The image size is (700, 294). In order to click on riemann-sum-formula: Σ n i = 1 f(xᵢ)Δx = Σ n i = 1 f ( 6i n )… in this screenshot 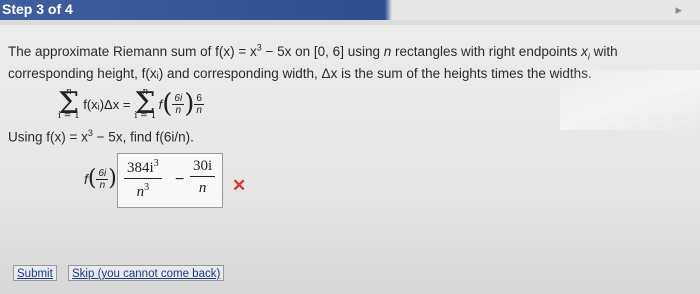, I will do `click(131, 104)`.